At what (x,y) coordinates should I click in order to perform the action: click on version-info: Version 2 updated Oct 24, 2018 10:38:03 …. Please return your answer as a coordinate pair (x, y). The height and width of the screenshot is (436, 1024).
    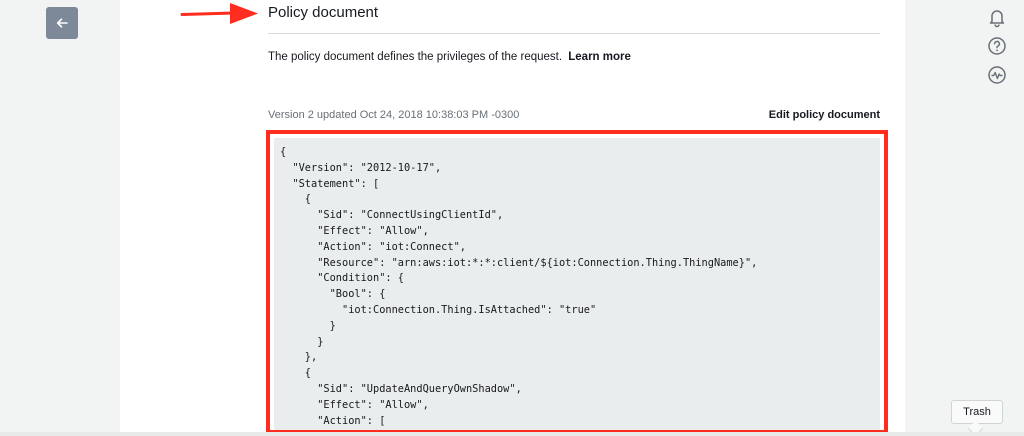
    Looking at the image, I should click on (394, 115).